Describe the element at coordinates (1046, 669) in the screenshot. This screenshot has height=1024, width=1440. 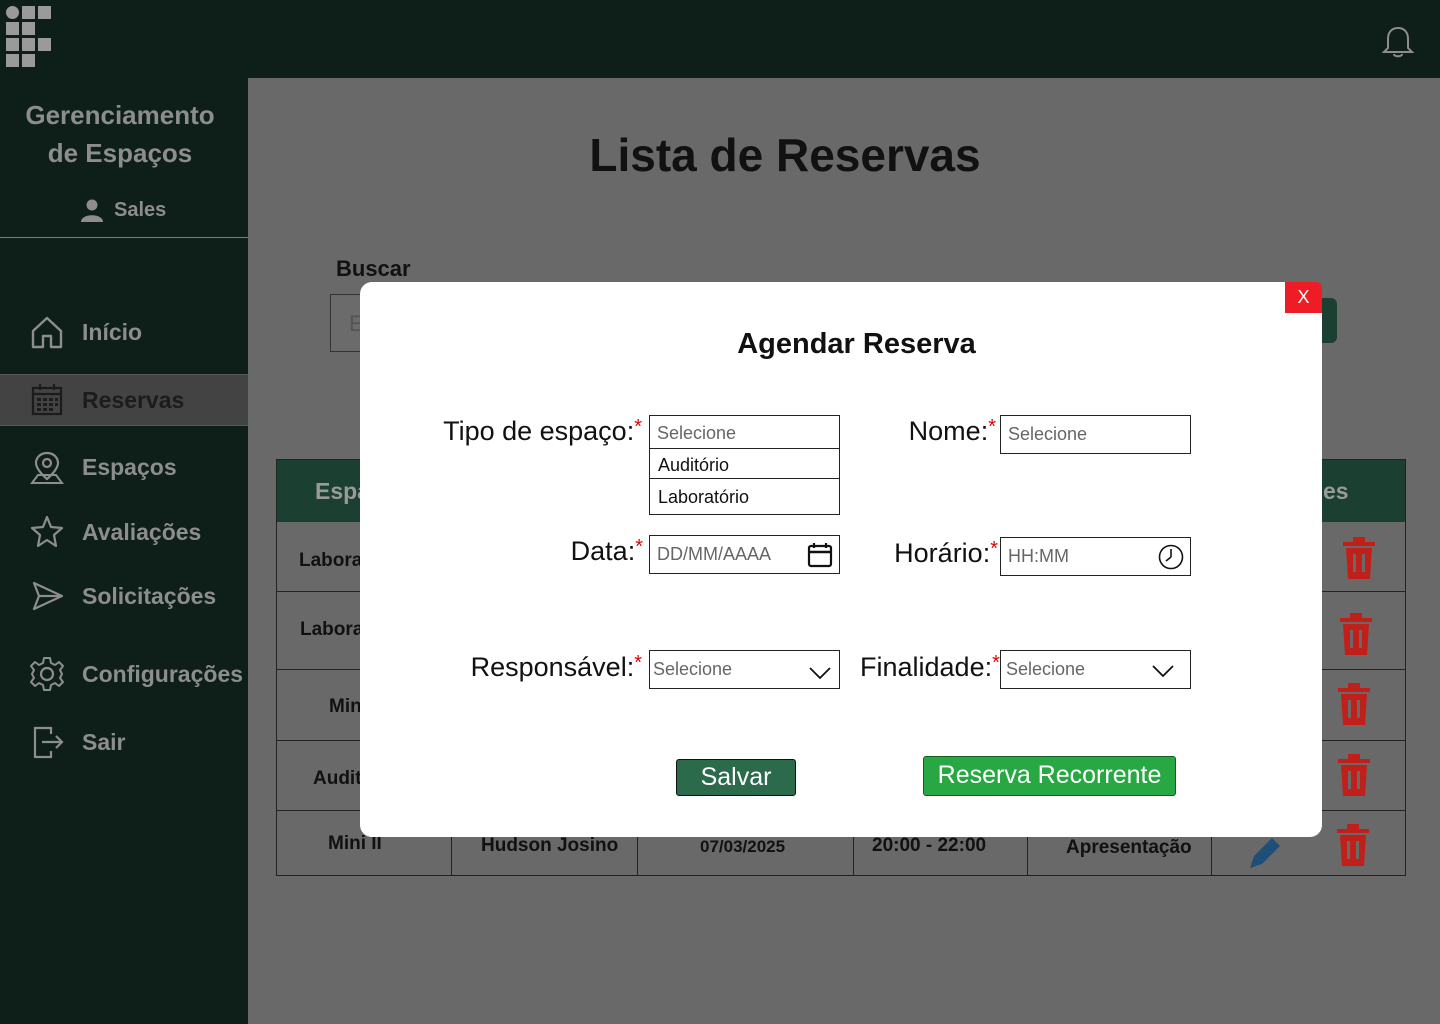
I see `finalidade-placeholder: Selecione` at that location.